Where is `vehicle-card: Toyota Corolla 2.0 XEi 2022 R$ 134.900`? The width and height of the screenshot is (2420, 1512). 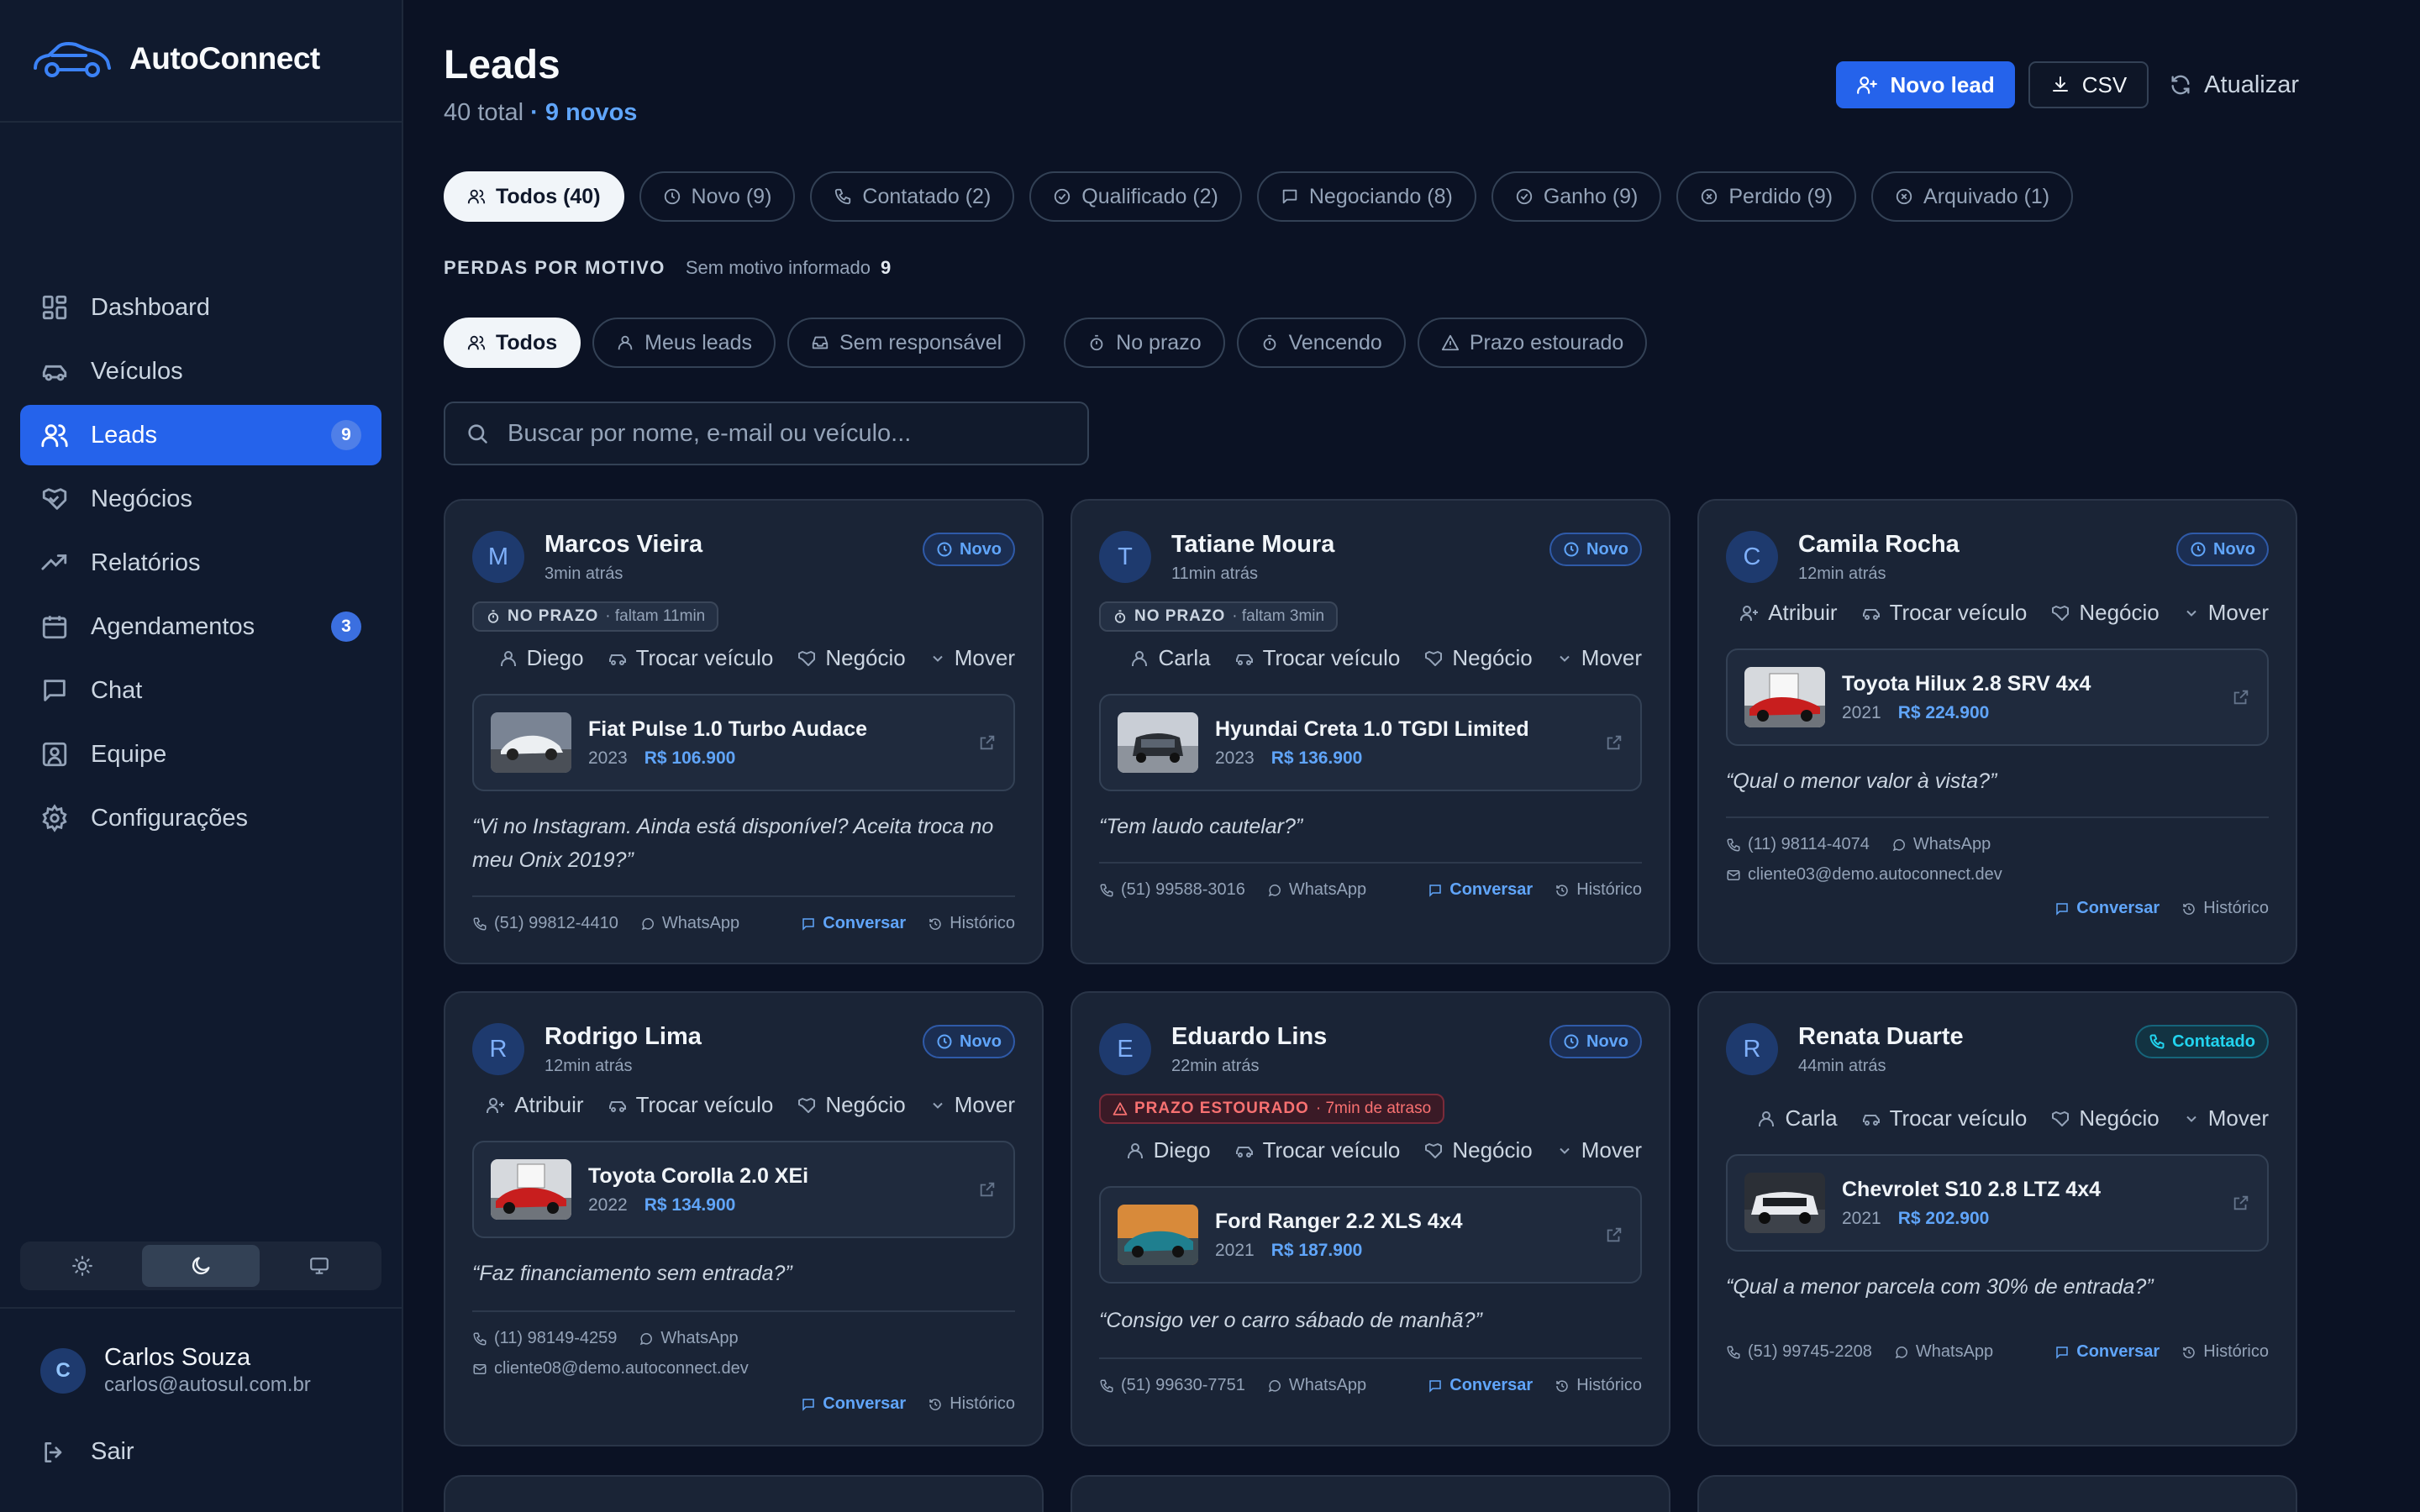
vehicle-card: Toyota Corolla 2.0 XEi 2022 R$ 134.900 is located at coordinates (743, 1189).